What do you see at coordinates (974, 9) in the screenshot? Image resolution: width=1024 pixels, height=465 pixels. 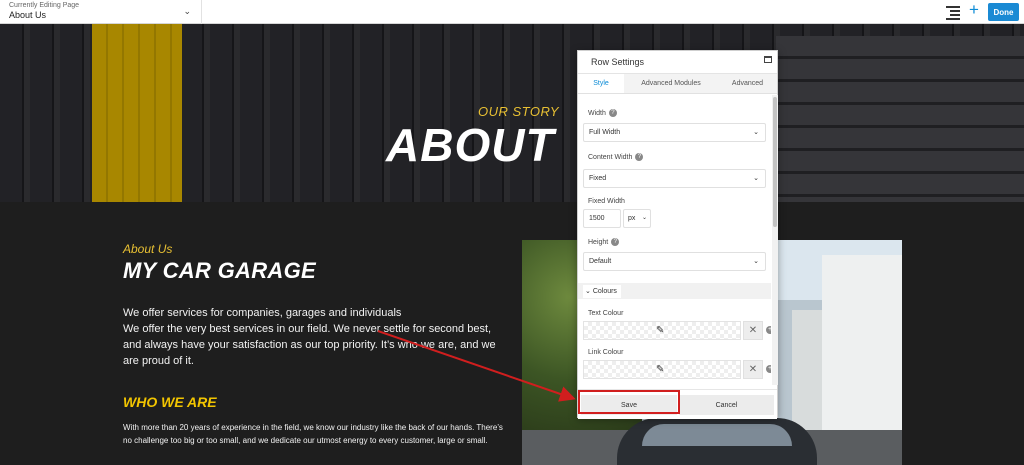 I see `plus-icon: +` at bounding box center [974, 9].